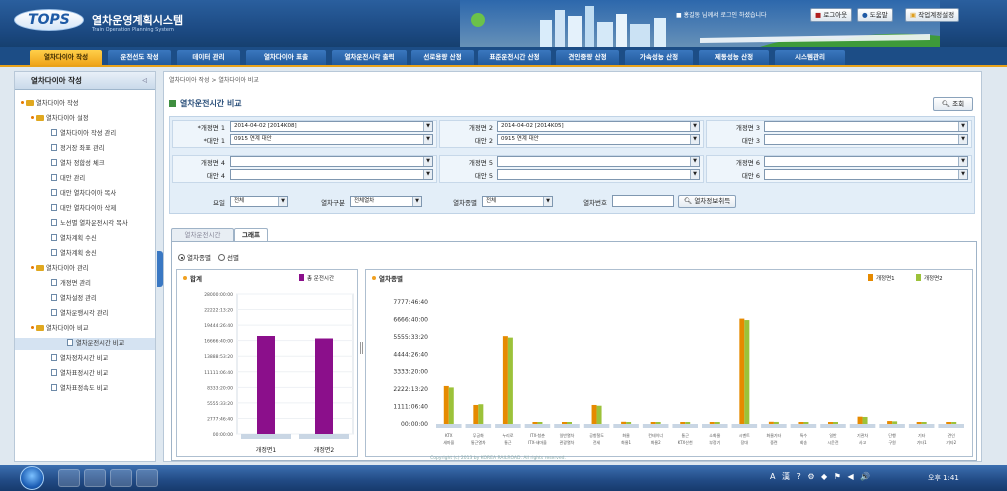  Describe the element at coordinates (866, 174) in the screenshot. I see `select-alt6: ▼` at that location.